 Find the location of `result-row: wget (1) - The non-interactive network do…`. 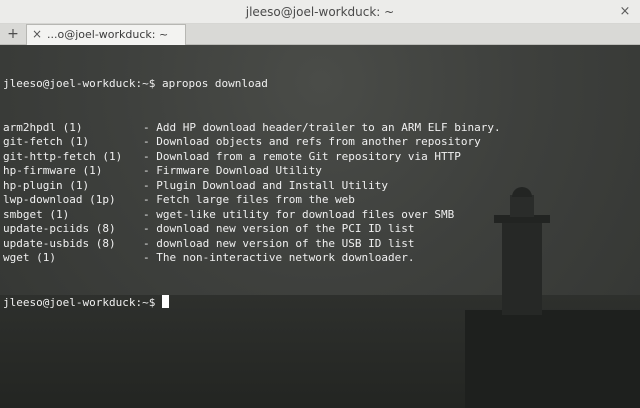

result-row: wget (1) - The non-interactive network do… is located at coordinates (252, 258).